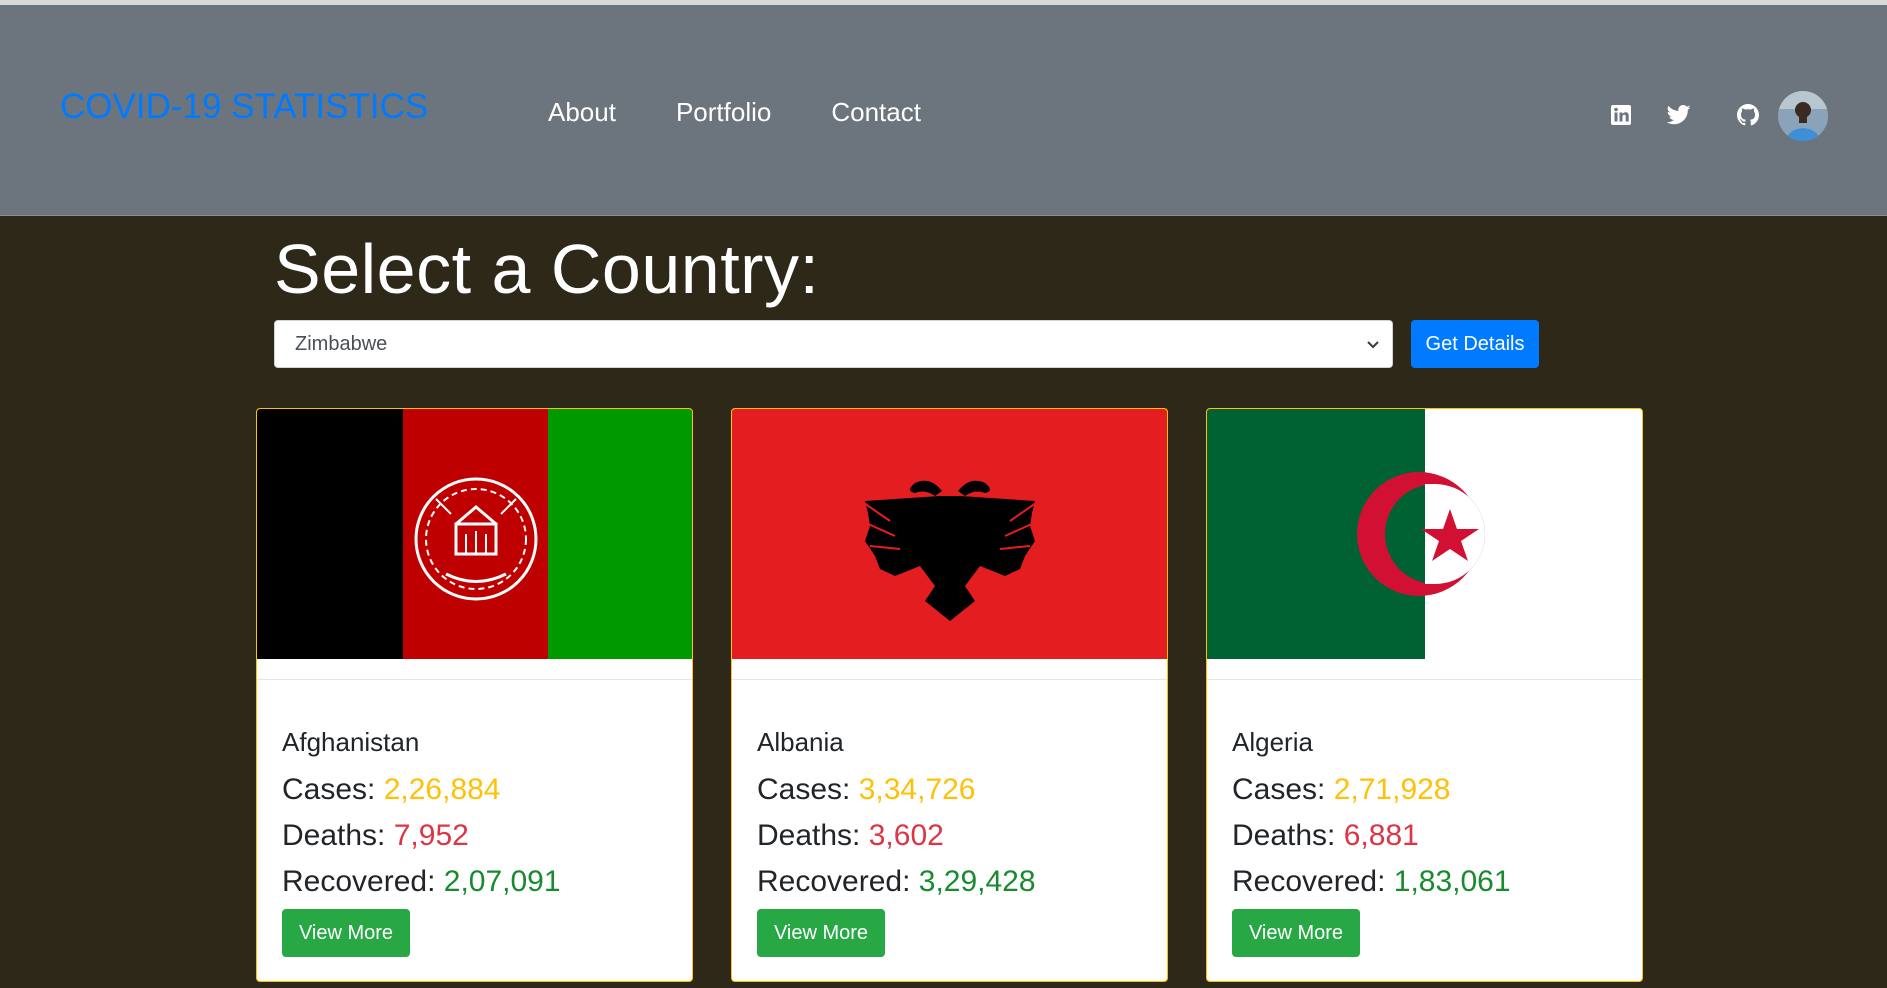 The image size is (1887, 988). Describe the element at coordinates (1748, 115) in the screenshot. I see `github-icon` at that location.